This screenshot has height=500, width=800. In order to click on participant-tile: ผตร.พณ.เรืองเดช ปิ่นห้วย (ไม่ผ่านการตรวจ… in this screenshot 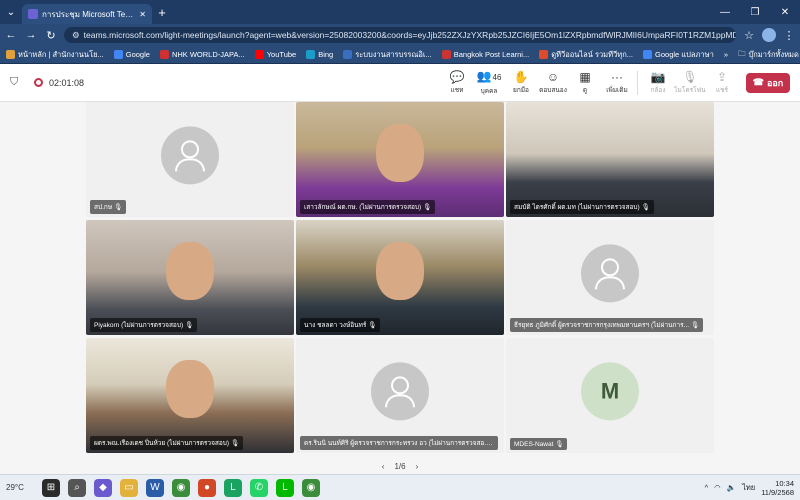, I will do `click(190, 395)`.